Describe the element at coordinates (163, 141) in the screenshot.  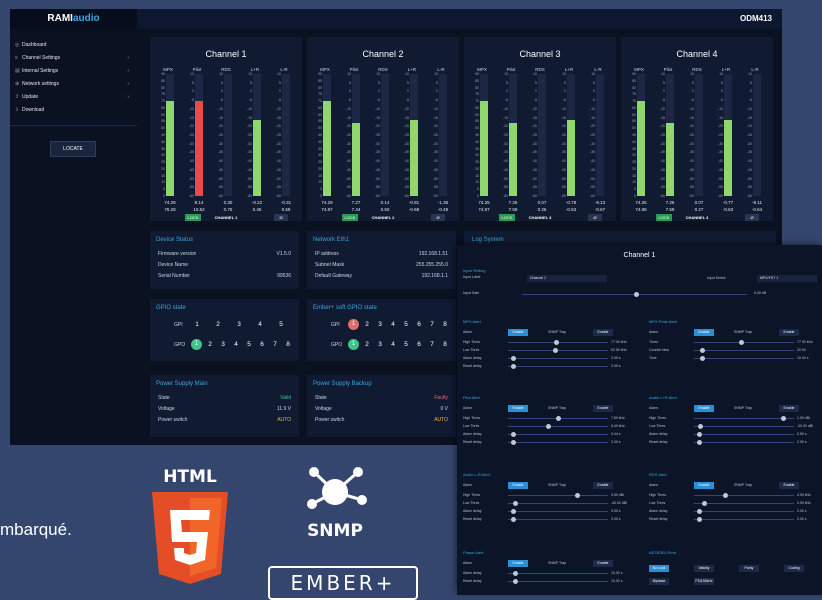
I see `meter-scale-tick: 40` at that location.